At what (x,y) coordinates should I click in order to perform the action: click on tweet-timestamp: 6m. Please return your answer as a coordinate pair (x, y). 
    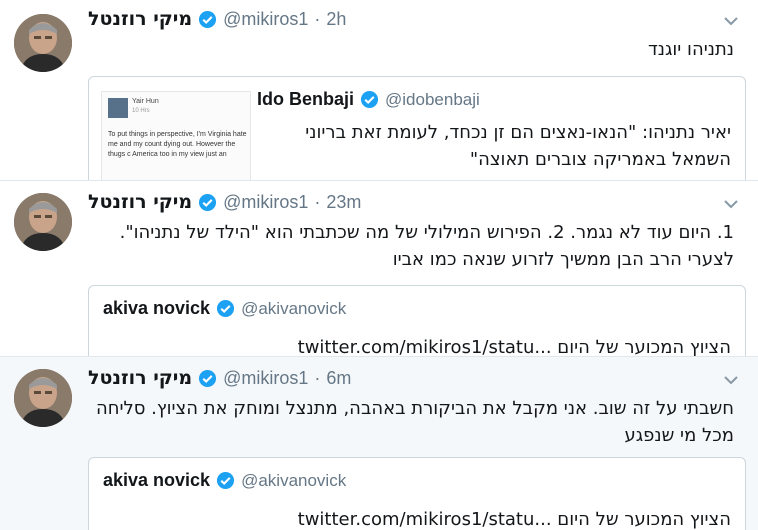
    Looking at the image, I should click on (338, 378).